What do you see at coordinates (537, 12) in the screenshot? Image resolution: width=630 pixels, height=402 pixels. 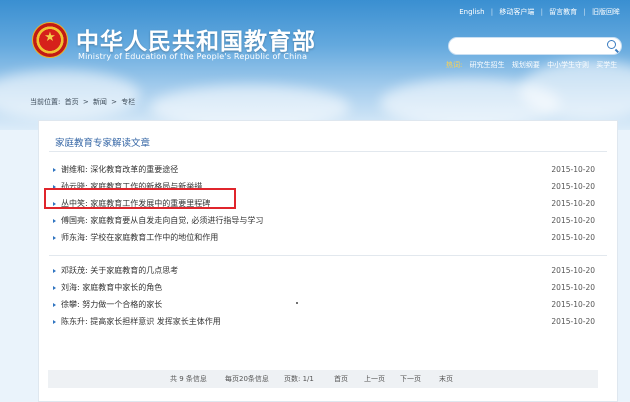 I see `top-links: English | 移动客户端 | 留言教育 | 旧版回眸` at bounding box center [537, 12].